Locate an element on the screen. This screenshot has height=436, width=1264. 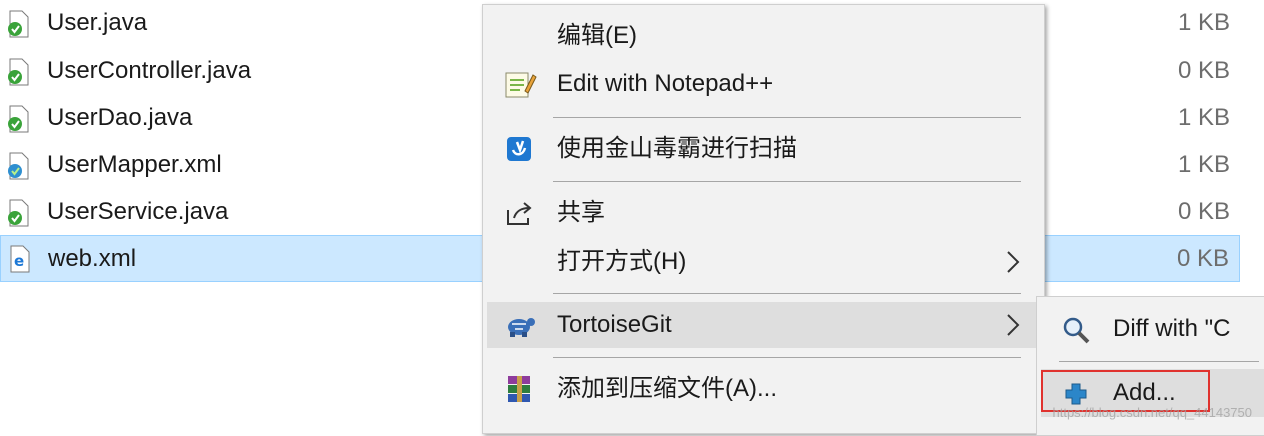
xml-file-icon is located at coordinates (19, 166).